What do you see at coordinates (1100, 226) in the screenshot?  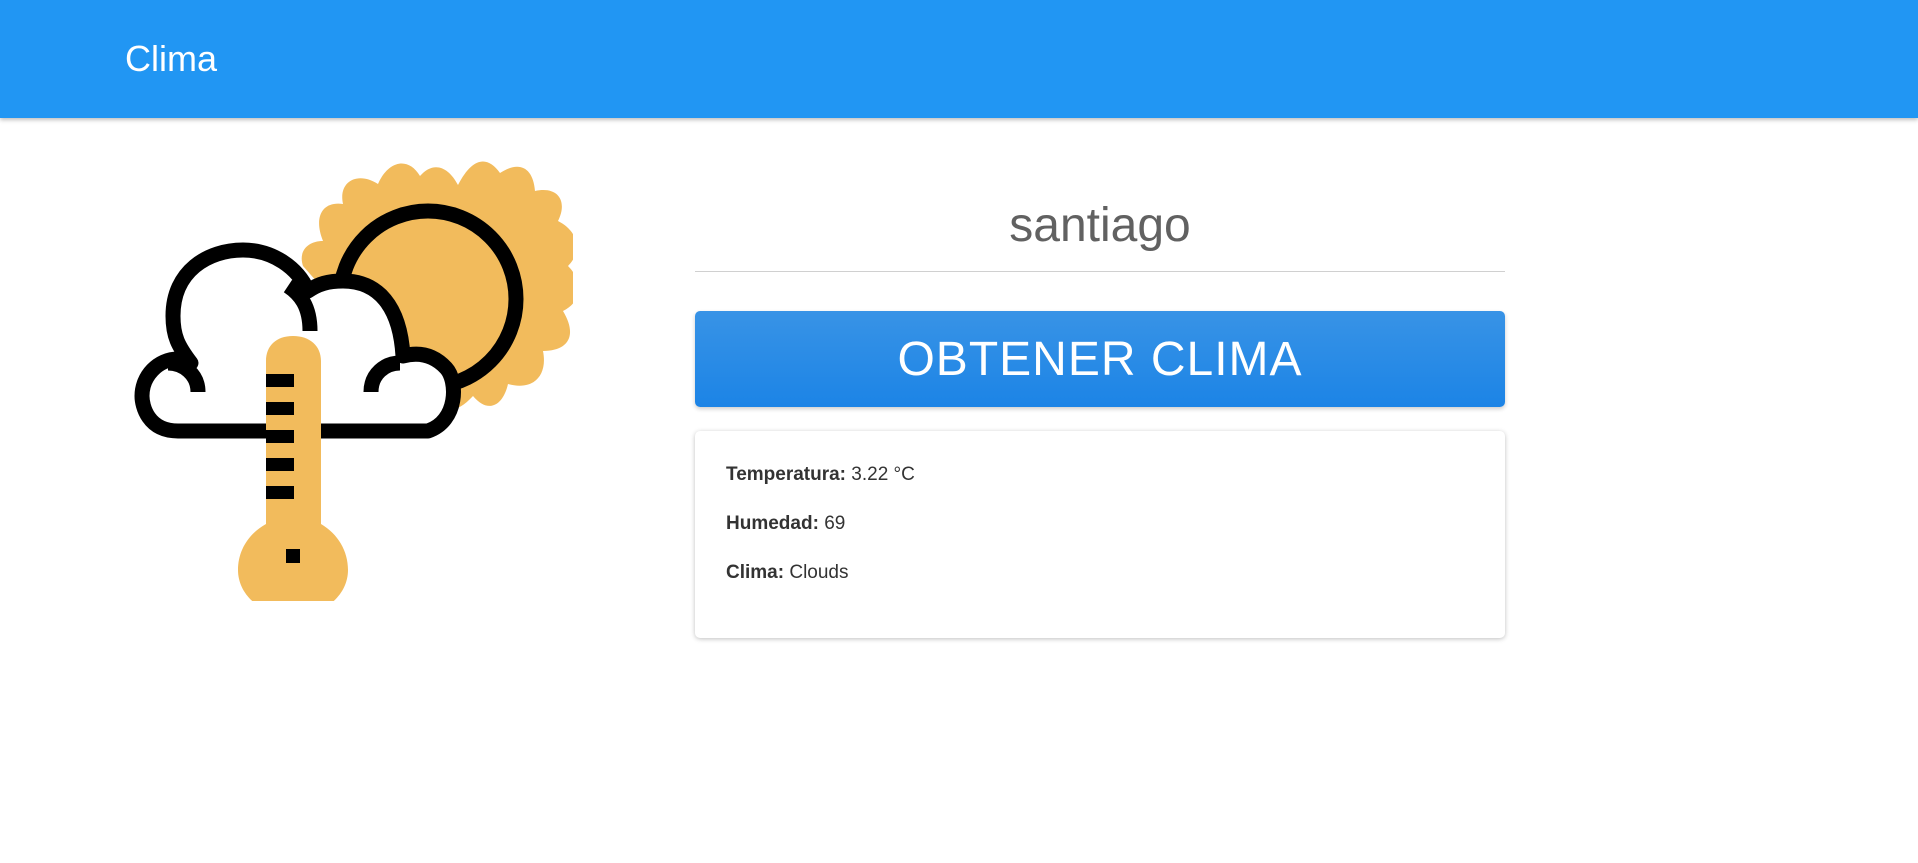 I see `city-input` at bounding box center [1100, 226].